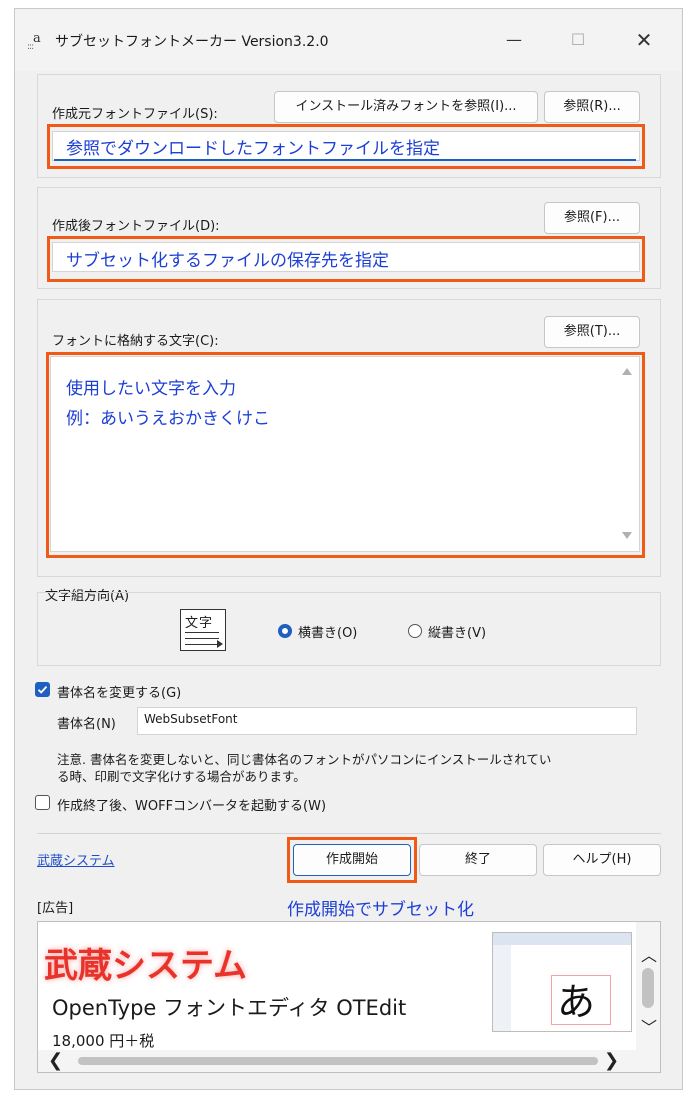  I want to click on font-name-label: 書体名(N), so click(86, 724).